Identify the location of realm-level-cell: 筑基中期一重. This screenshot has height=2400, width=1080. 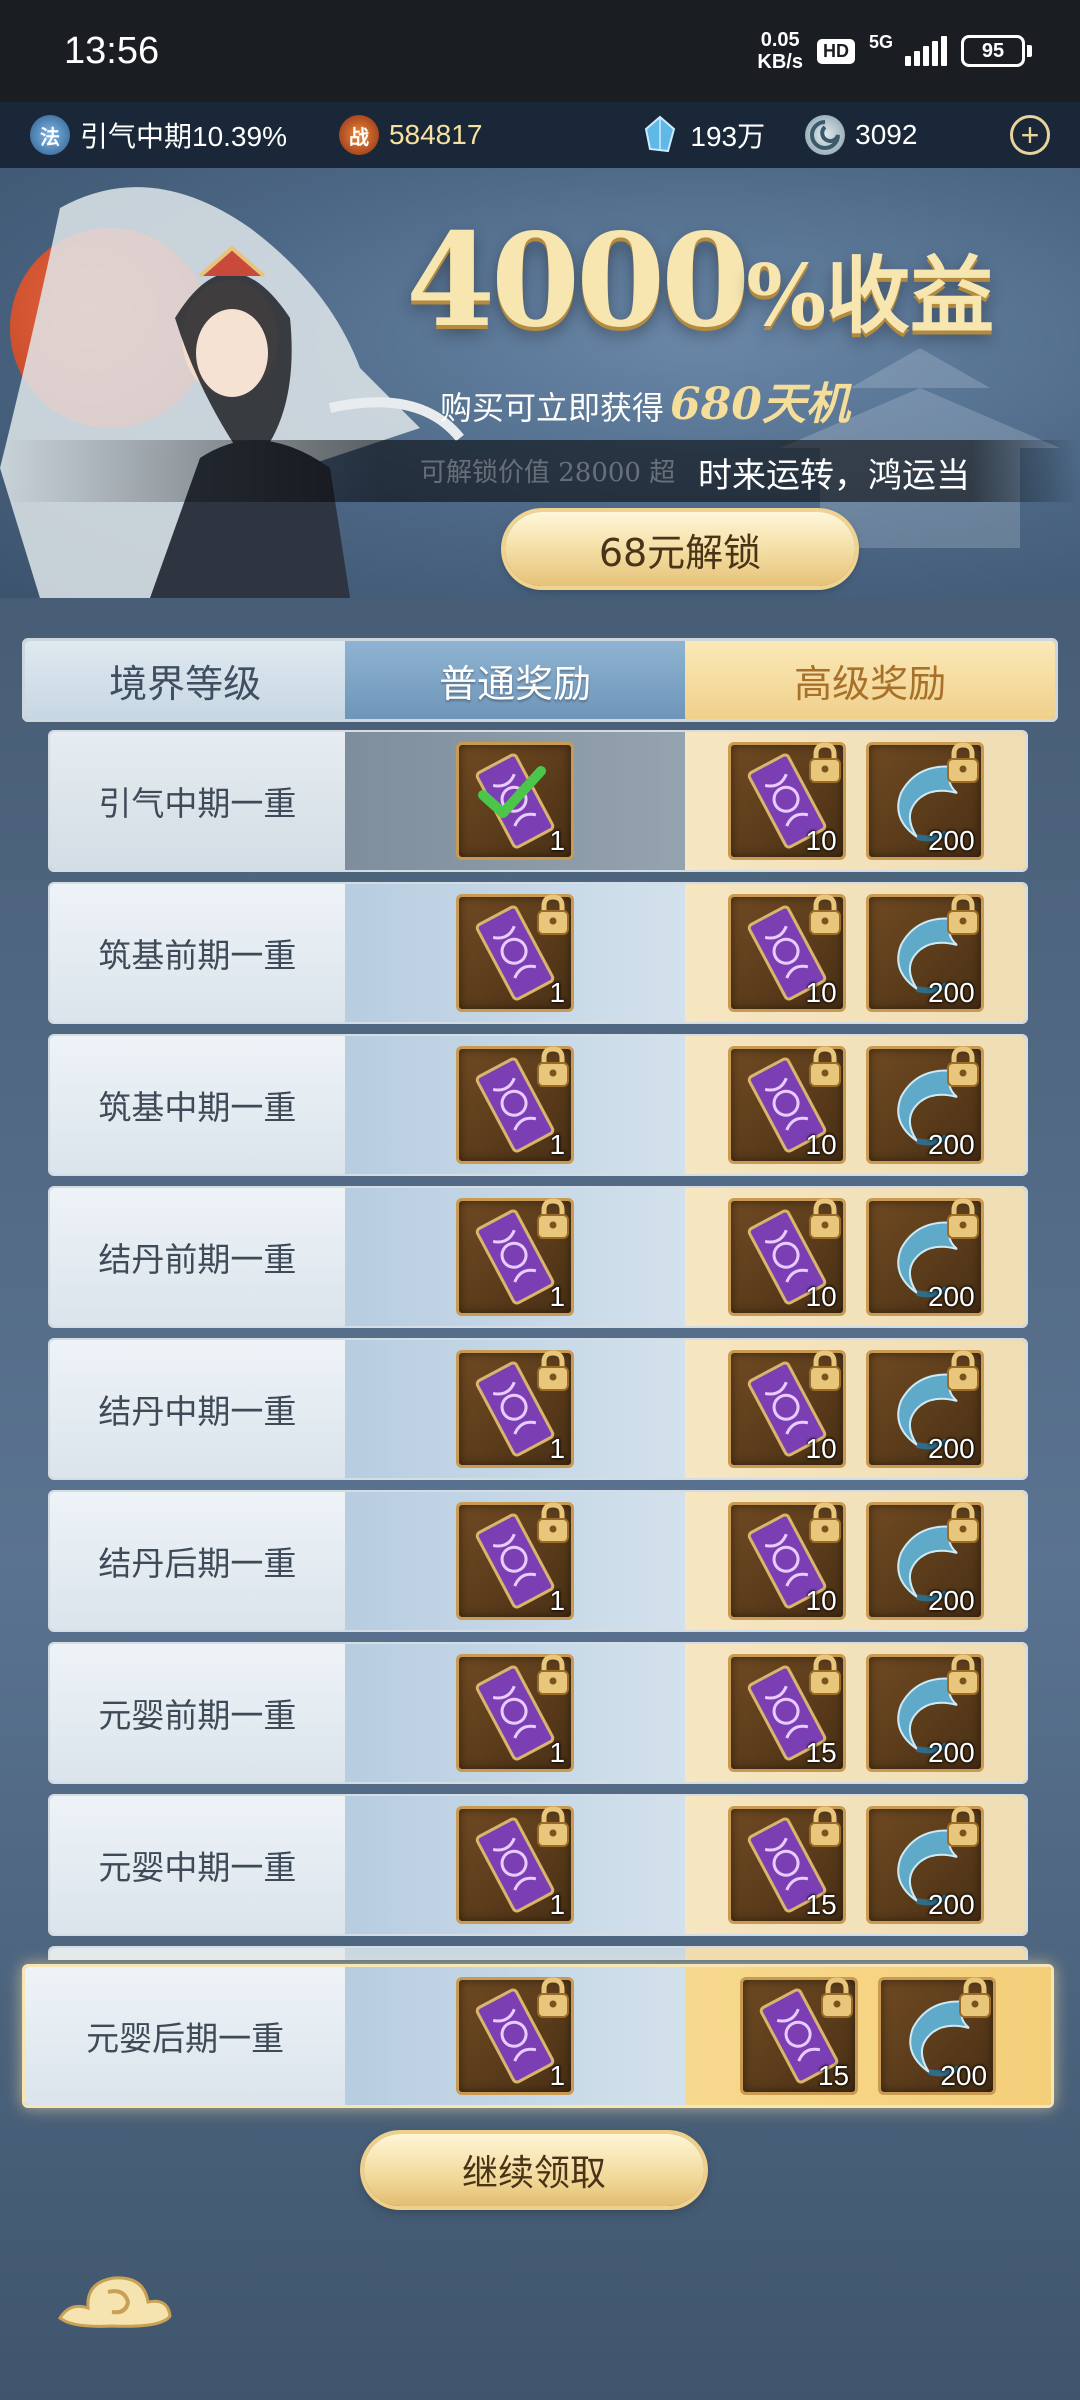
(197, 1105).